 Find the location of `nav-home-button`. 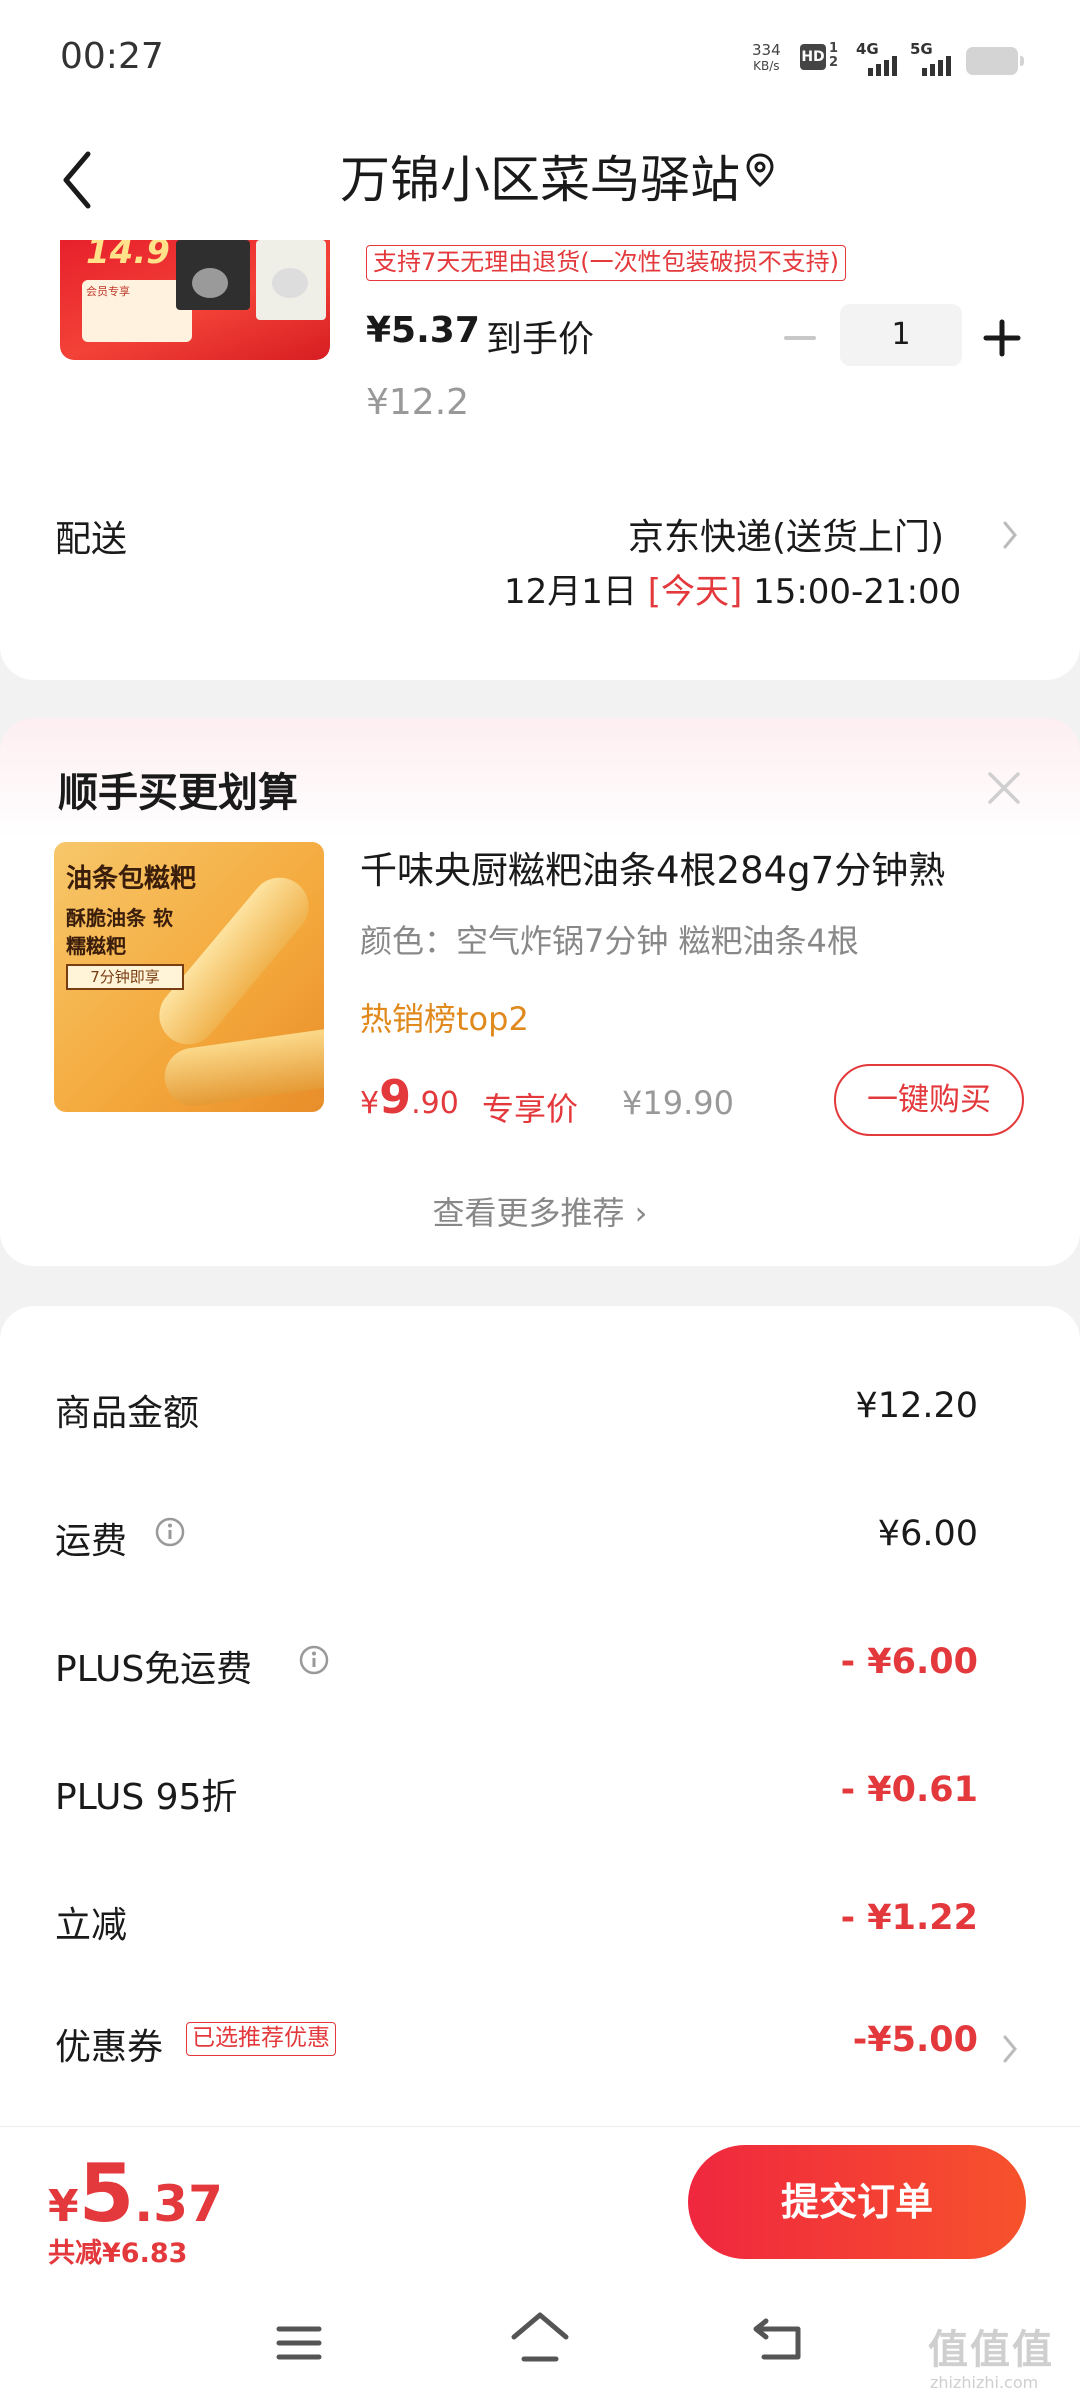

nav-home-button is located at coordinates (540, 2338).